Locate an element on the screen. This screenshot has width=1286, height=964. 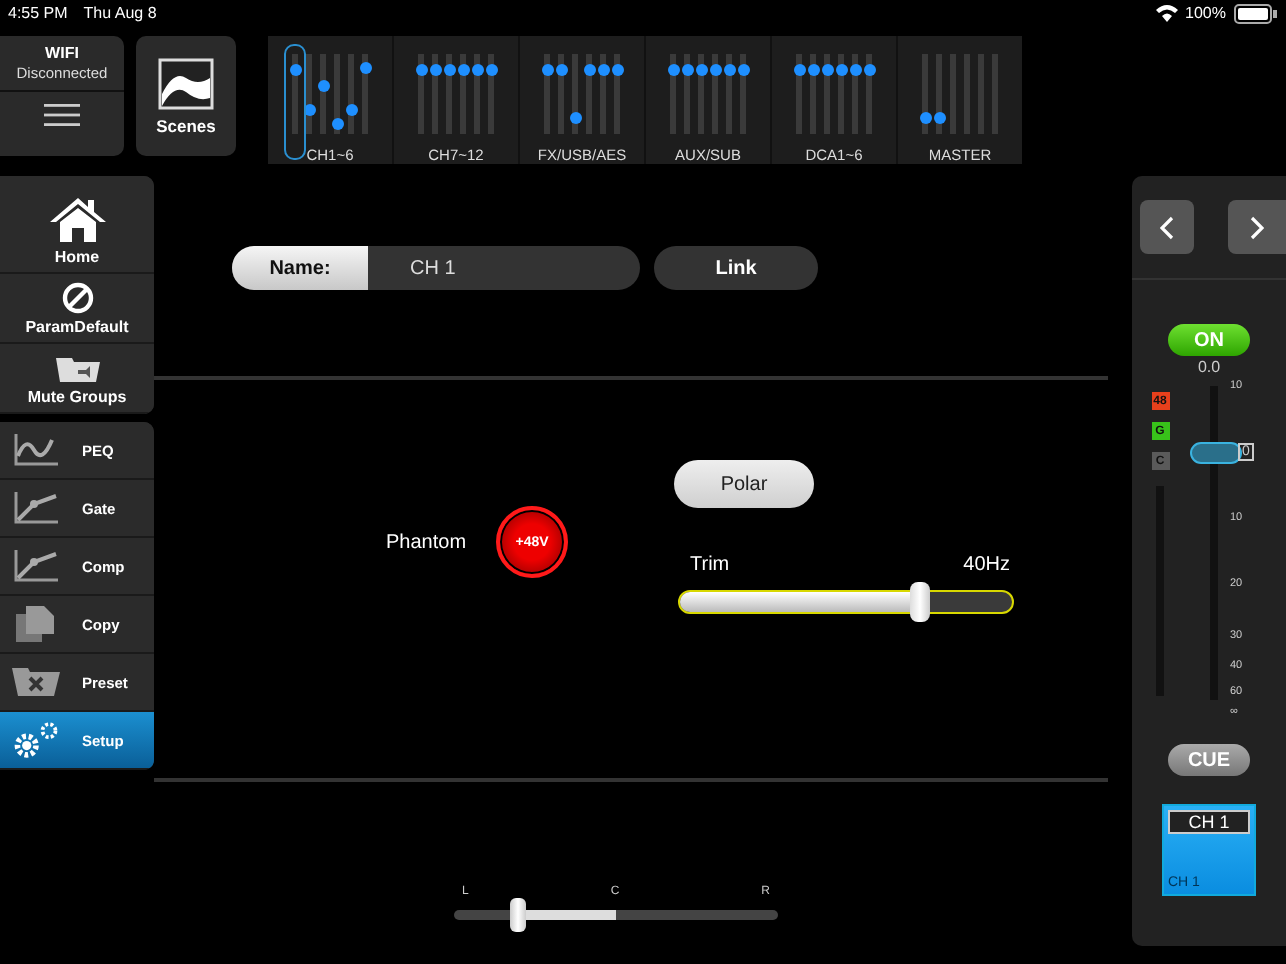
status-time: 4:55 PM is located at coordinates (38, 13).